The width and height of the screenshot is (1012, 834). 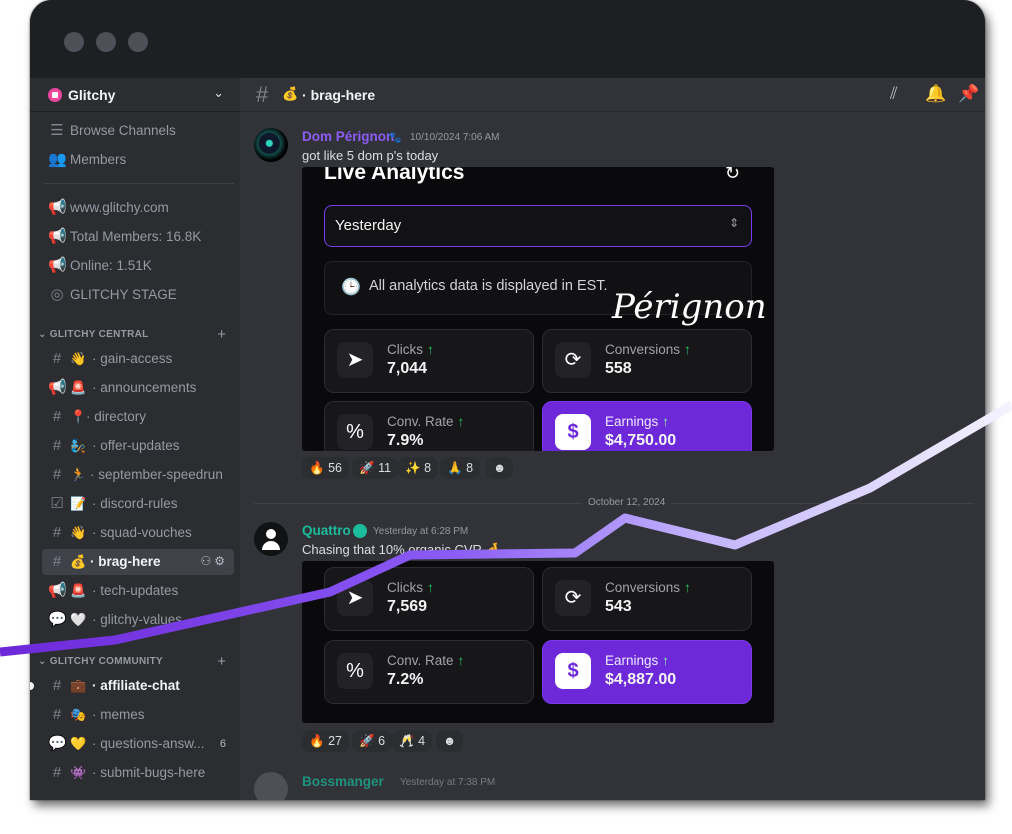 I want to click on sidebar-item-label: · tech-updates, so click(x=135, y=590).